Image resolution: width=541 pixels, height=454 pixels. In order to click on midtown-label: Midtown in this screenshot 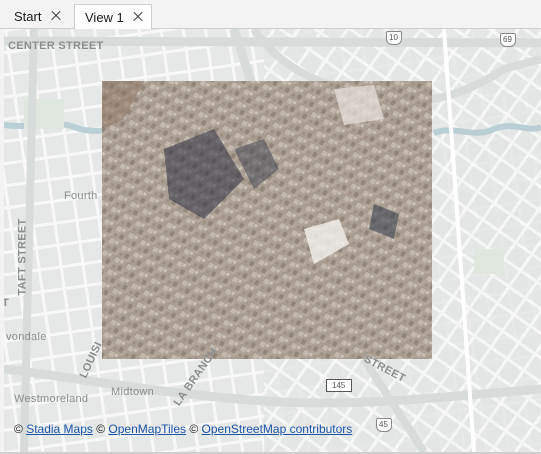, I will do `click(133, 392)`.